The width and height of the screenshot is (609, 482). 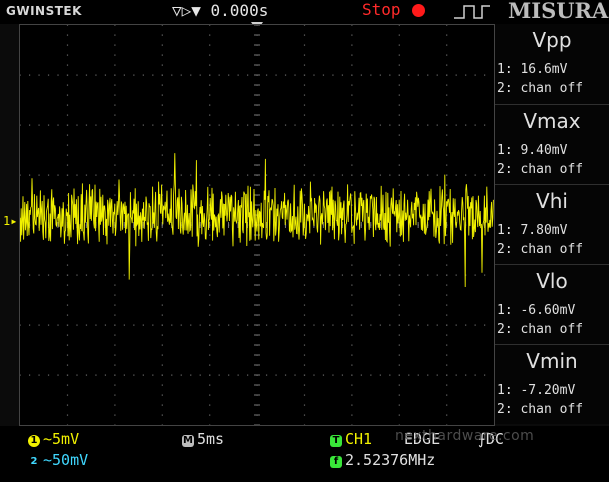 What do you see at coordinates (532, 69) in the screenshot?
I see `measurement-ch1-value: 1: 16.6mV` at bounding box center [532, 69].